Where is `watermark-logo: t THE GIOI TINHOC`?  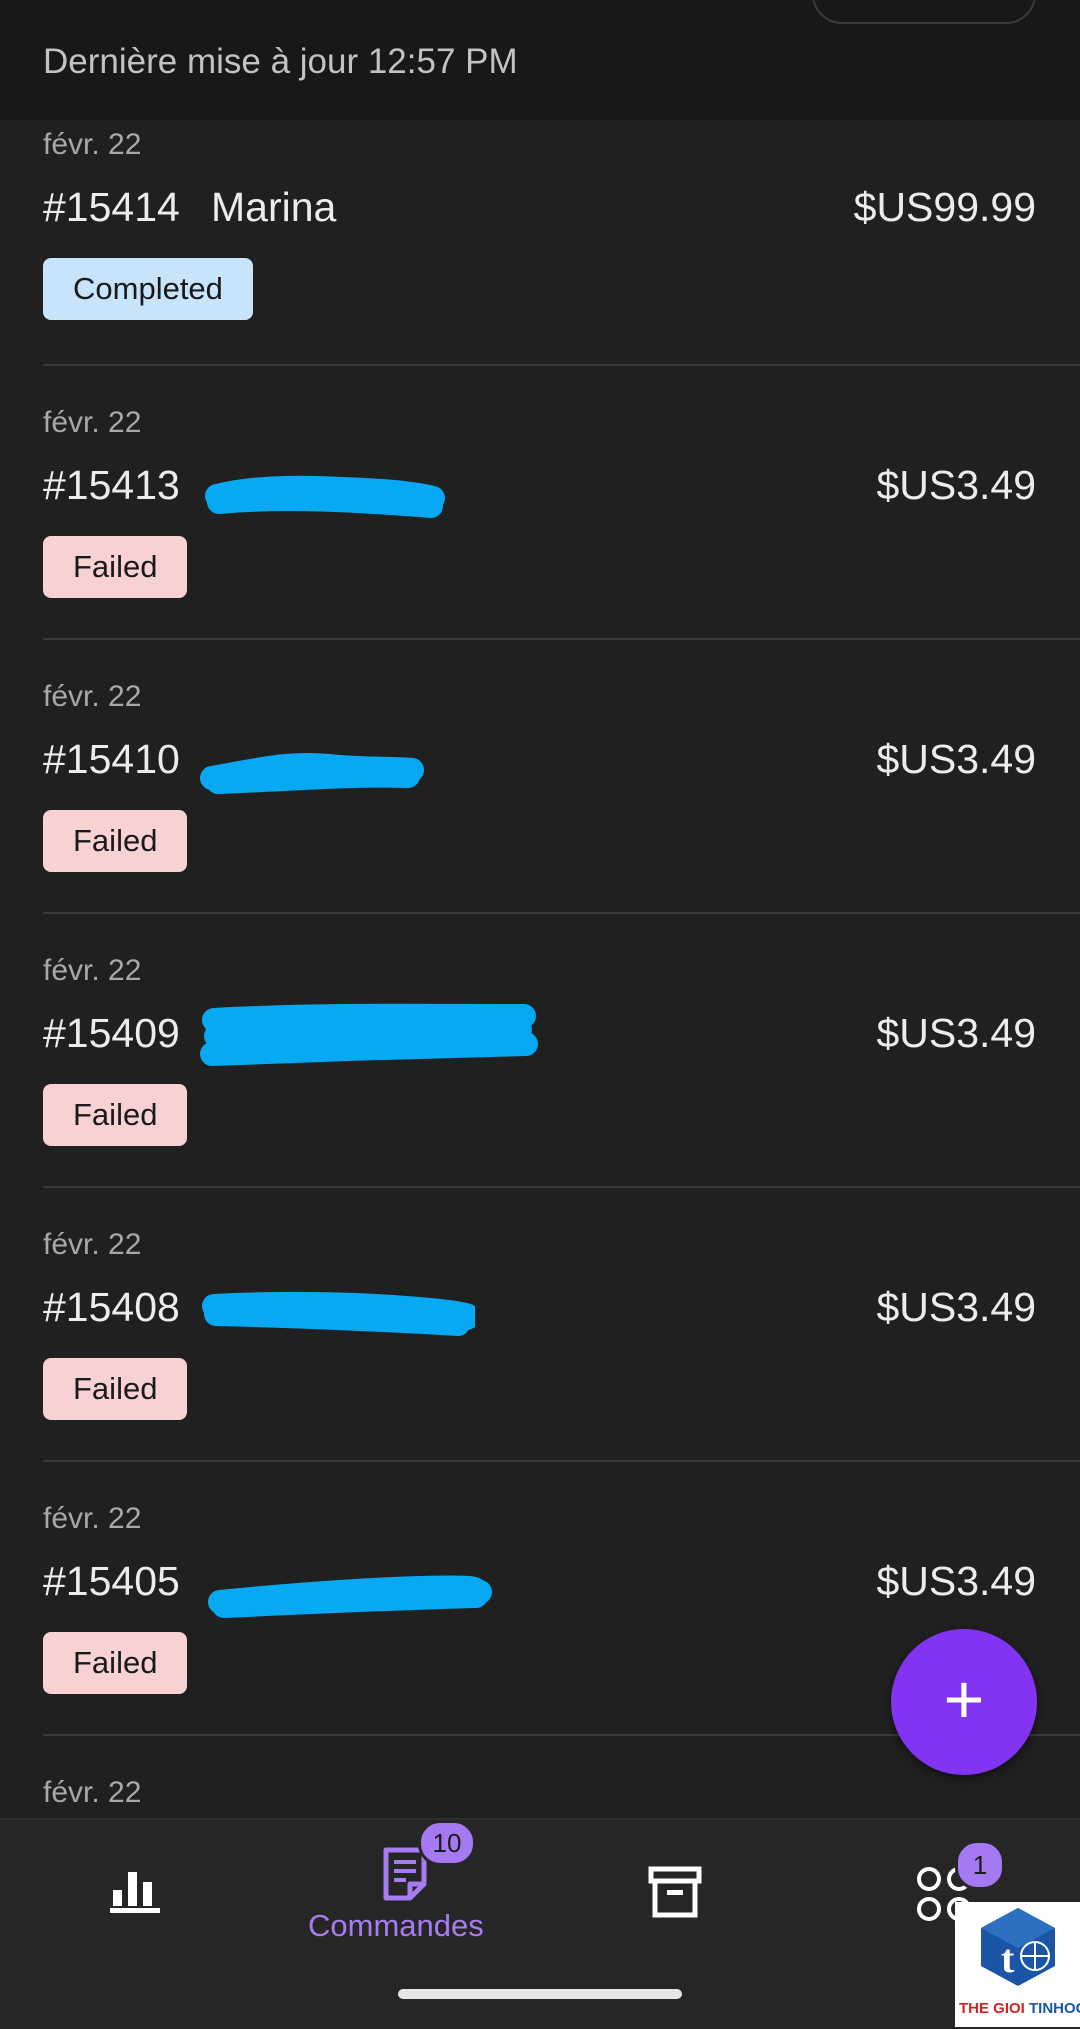 watermark-logo: t THE GIOI TINHOC is located at coordinates (1017, 1964).